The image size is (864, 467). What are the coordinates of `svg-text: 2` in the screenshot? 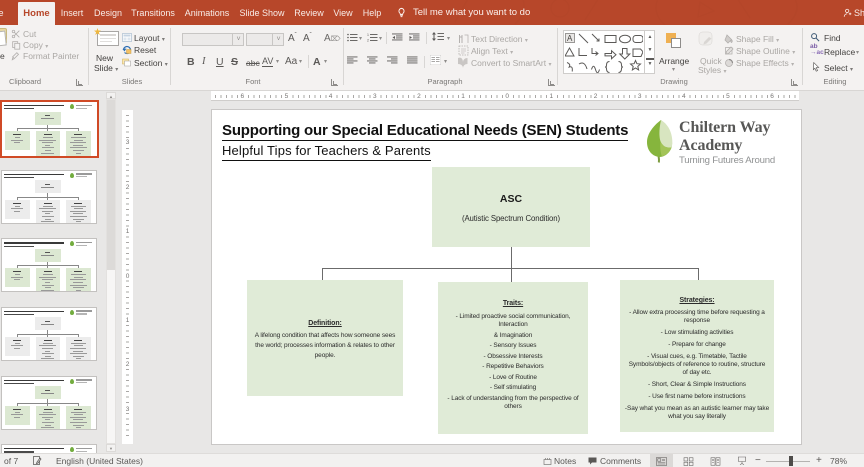 It's located at (368, 41).